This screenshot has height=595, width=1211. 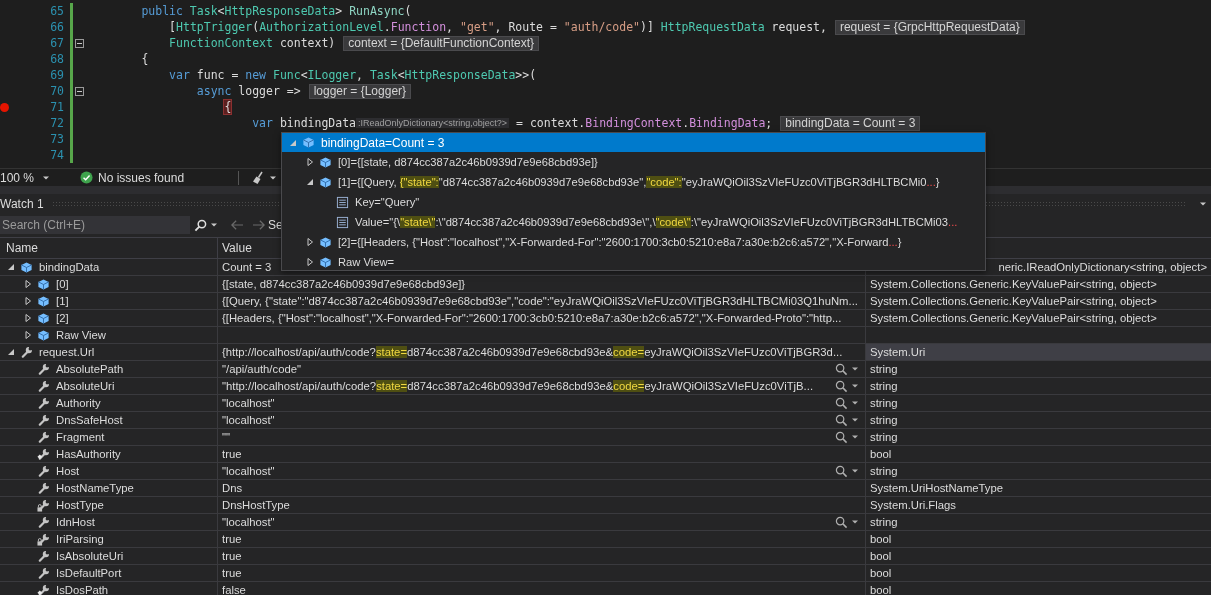 I want to click on forward-arrow-icon, so click(x=259, y=225).